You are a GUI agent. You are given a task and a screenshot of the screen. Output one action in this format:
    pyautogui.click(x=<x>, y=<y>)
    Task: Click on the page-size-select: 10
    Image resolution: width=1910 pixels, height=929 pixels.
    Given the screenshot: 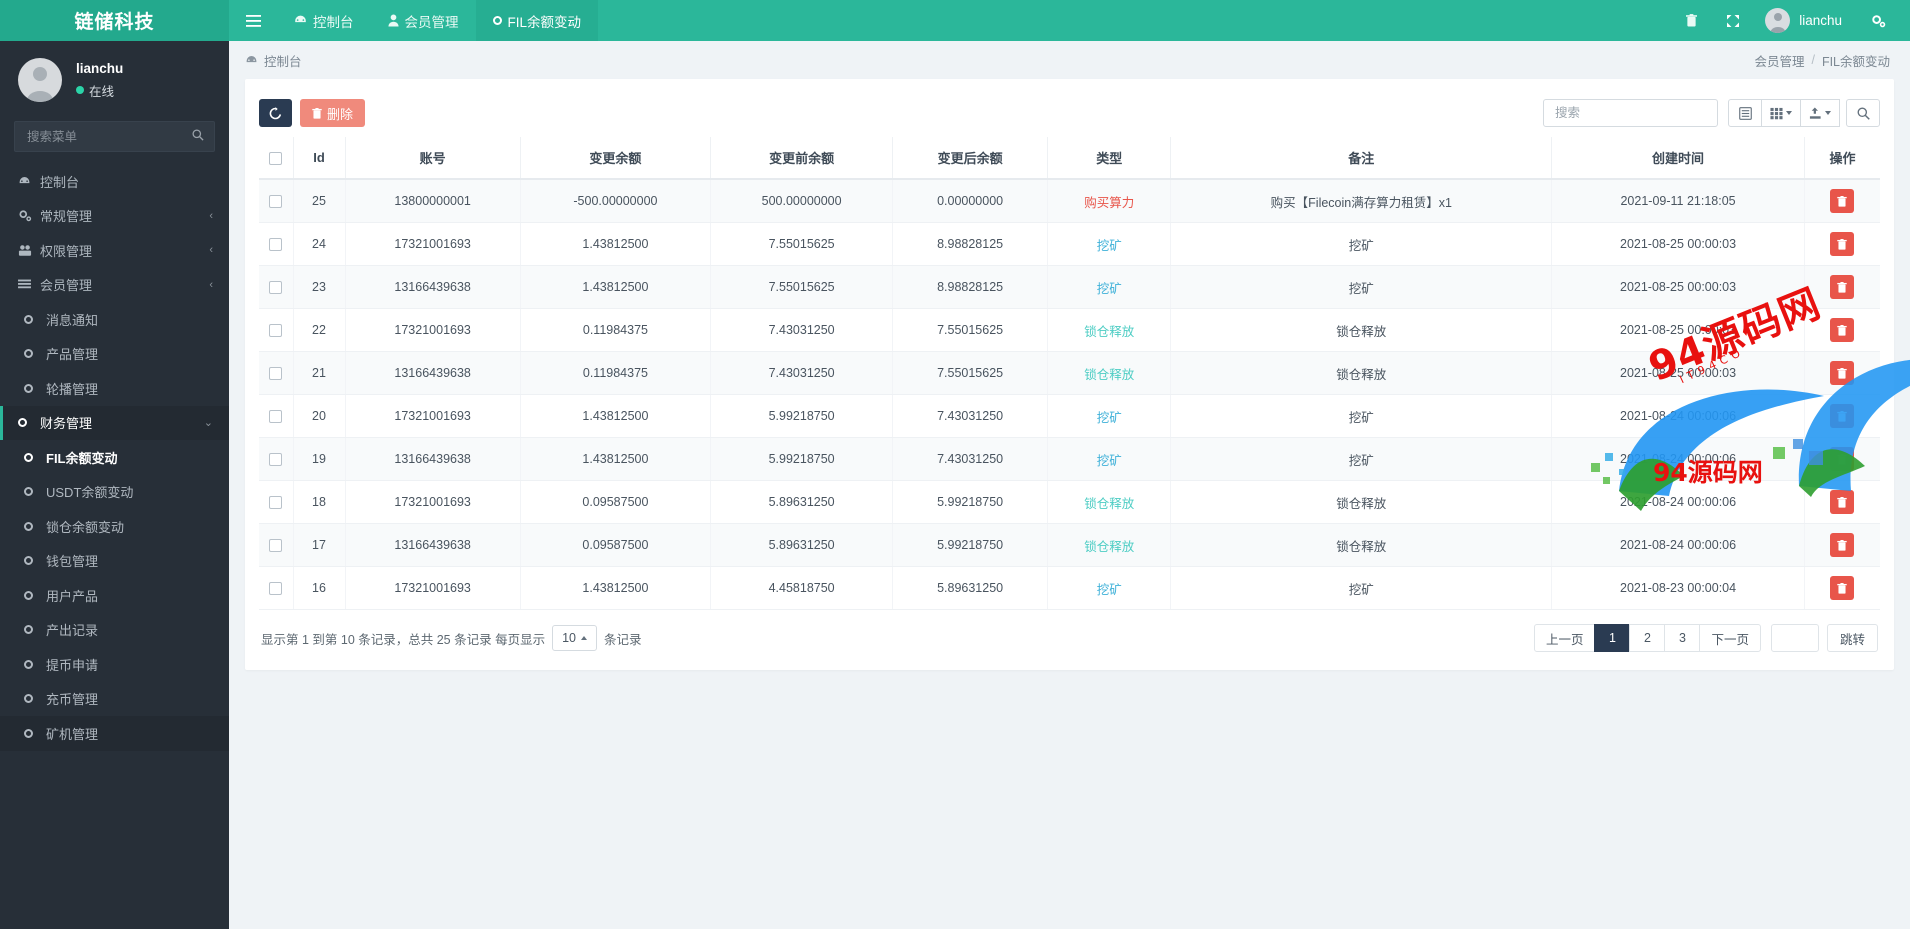 What is the action you would take?
    pyautogui.click(x=574, y=638)
    